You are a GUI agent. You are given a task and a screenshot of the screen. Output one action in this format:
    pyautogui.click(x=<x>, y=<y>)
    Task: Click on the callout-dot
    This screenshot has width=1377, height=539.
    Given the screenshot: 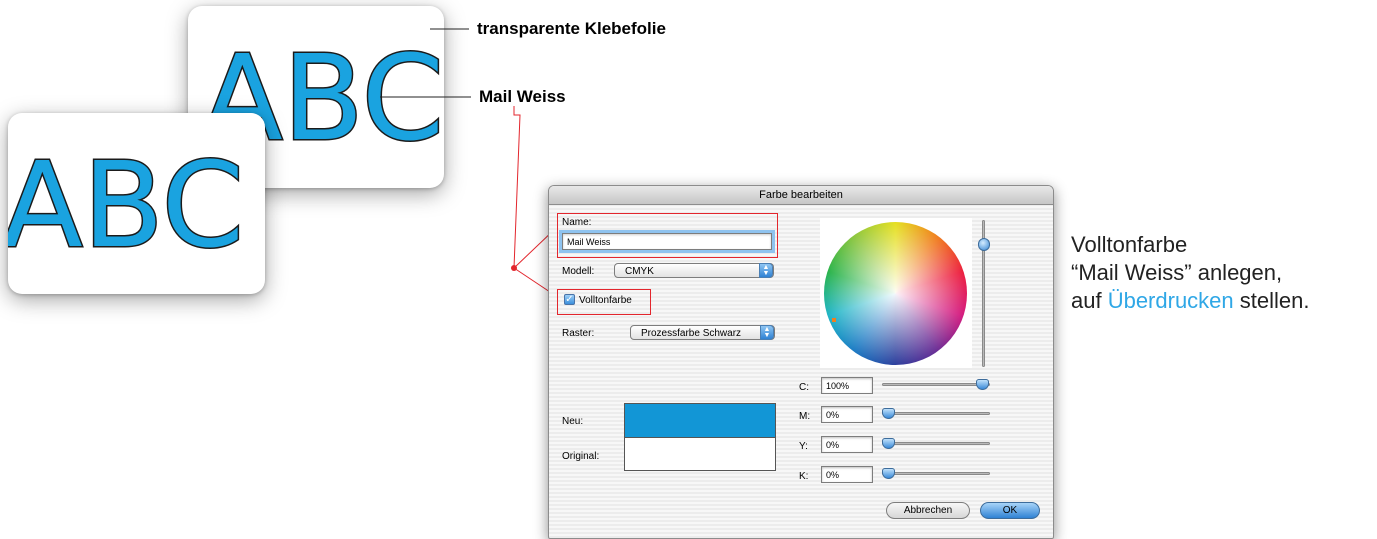 What is the action you would take?
    pyautogui.click(x=514, y=268)
    